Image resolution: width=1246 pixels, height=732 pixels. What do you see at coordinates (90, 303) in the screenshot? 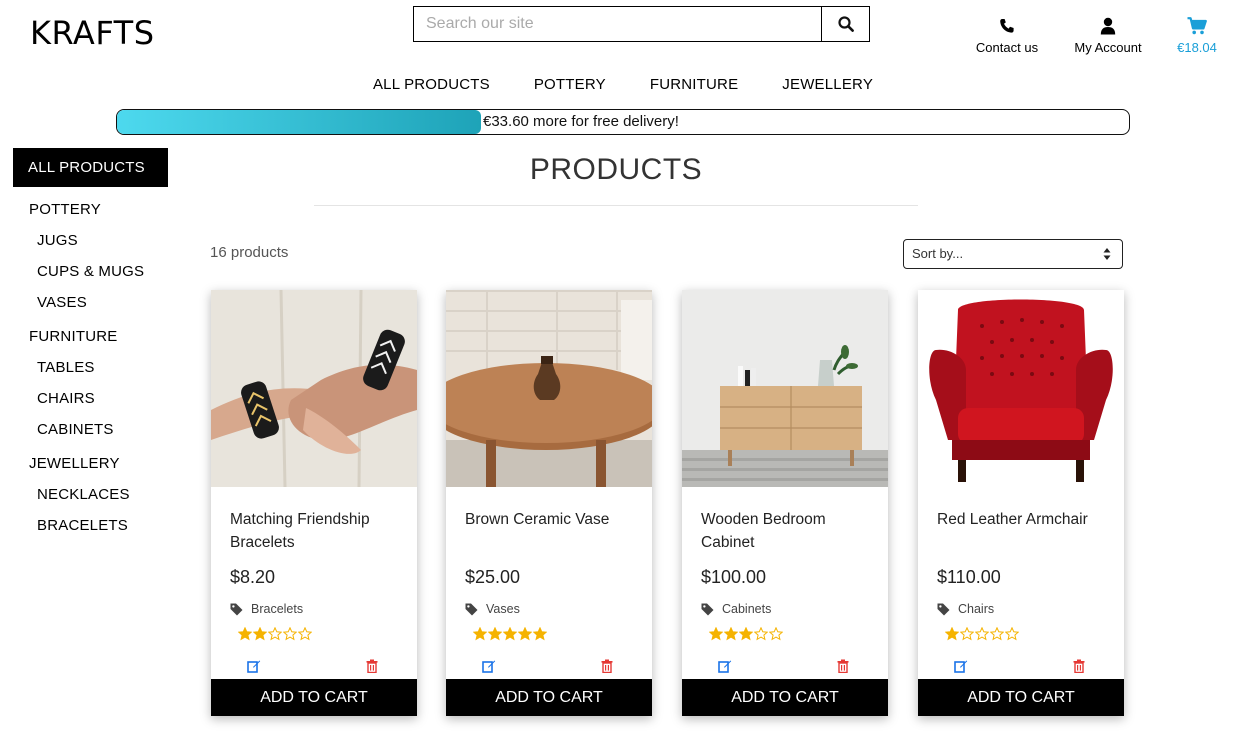
I see `sidebar-item-vases: VASES` at bounding box center [90, 303].